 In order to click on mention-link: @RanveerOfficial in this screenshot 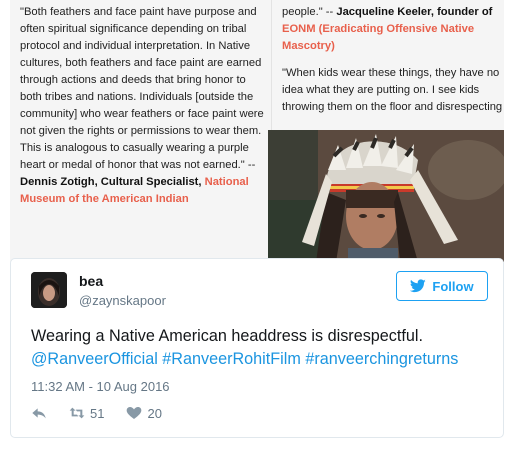, I will do `click(94, 359)`.